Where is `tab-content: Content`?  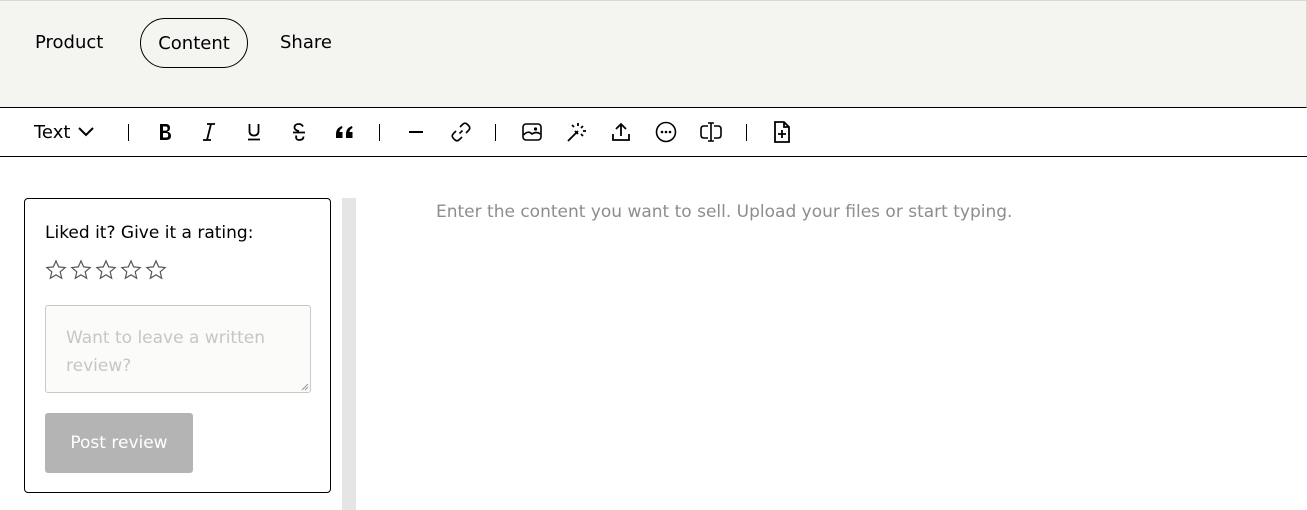
tab-content: Content is located at coordinates (194, 43).